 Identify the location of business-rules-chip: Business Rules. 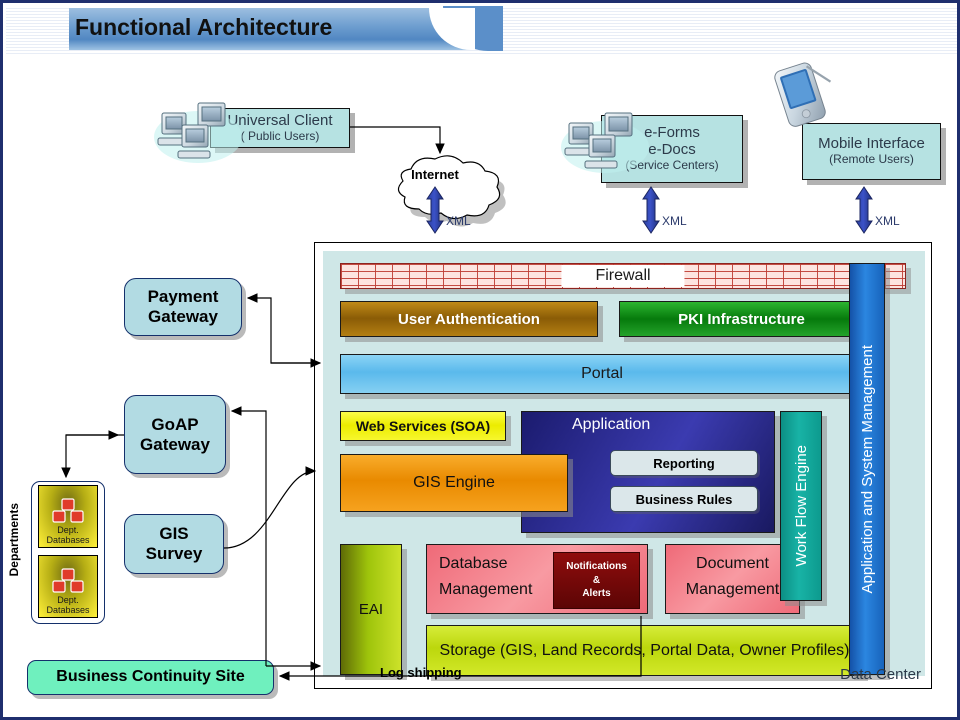
(684, 499).